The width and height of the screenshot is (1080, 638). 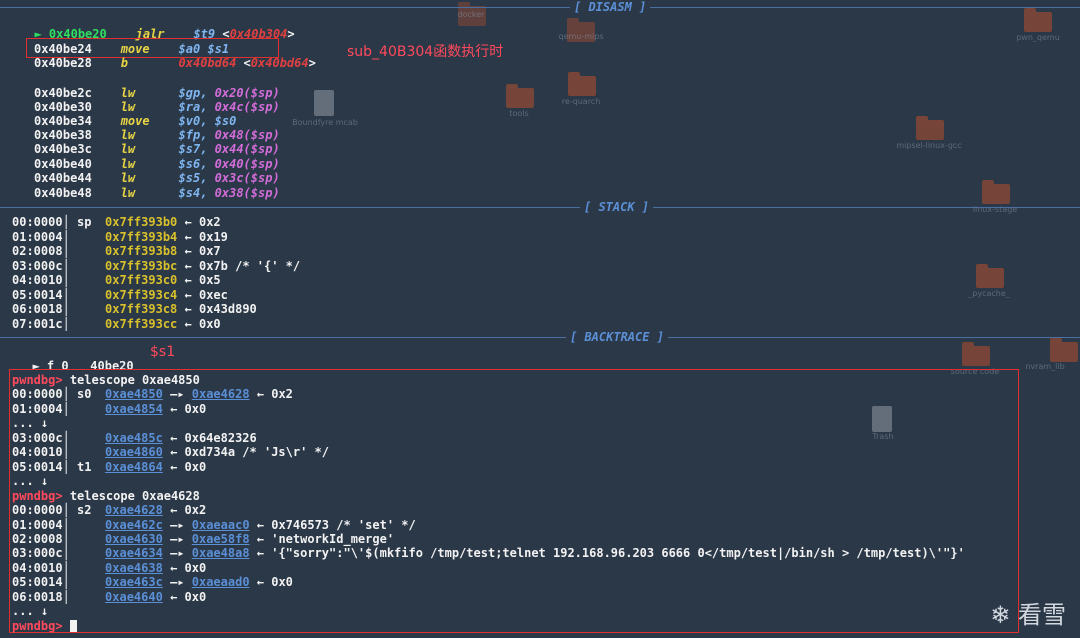 I want to click on desktop-item-label: qemu-mips, so click(x=581, y=36).